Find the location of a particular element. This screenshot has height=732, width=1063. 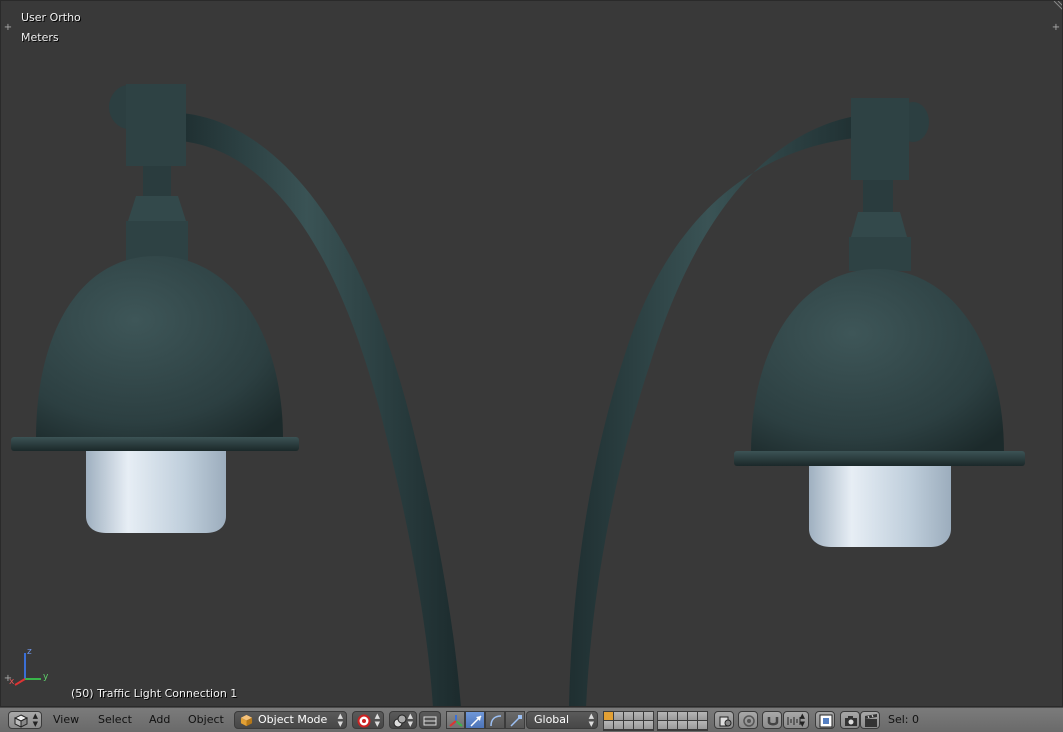

cube-icon is located at coordinates (21, 721).